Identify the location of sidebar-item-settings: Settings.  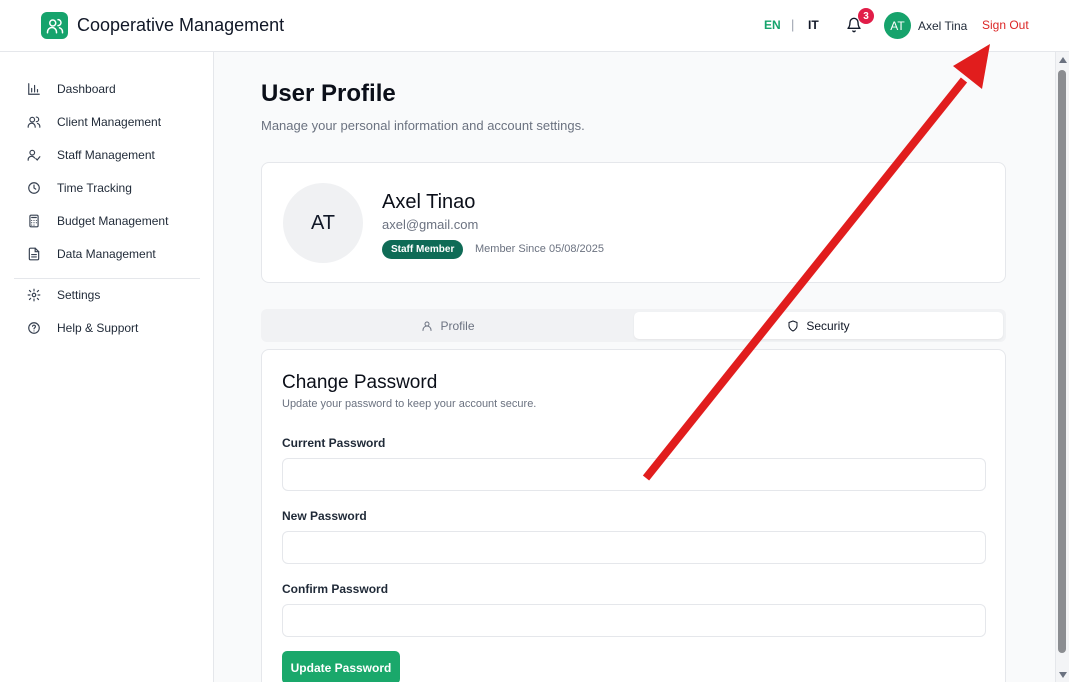
(63, 295).